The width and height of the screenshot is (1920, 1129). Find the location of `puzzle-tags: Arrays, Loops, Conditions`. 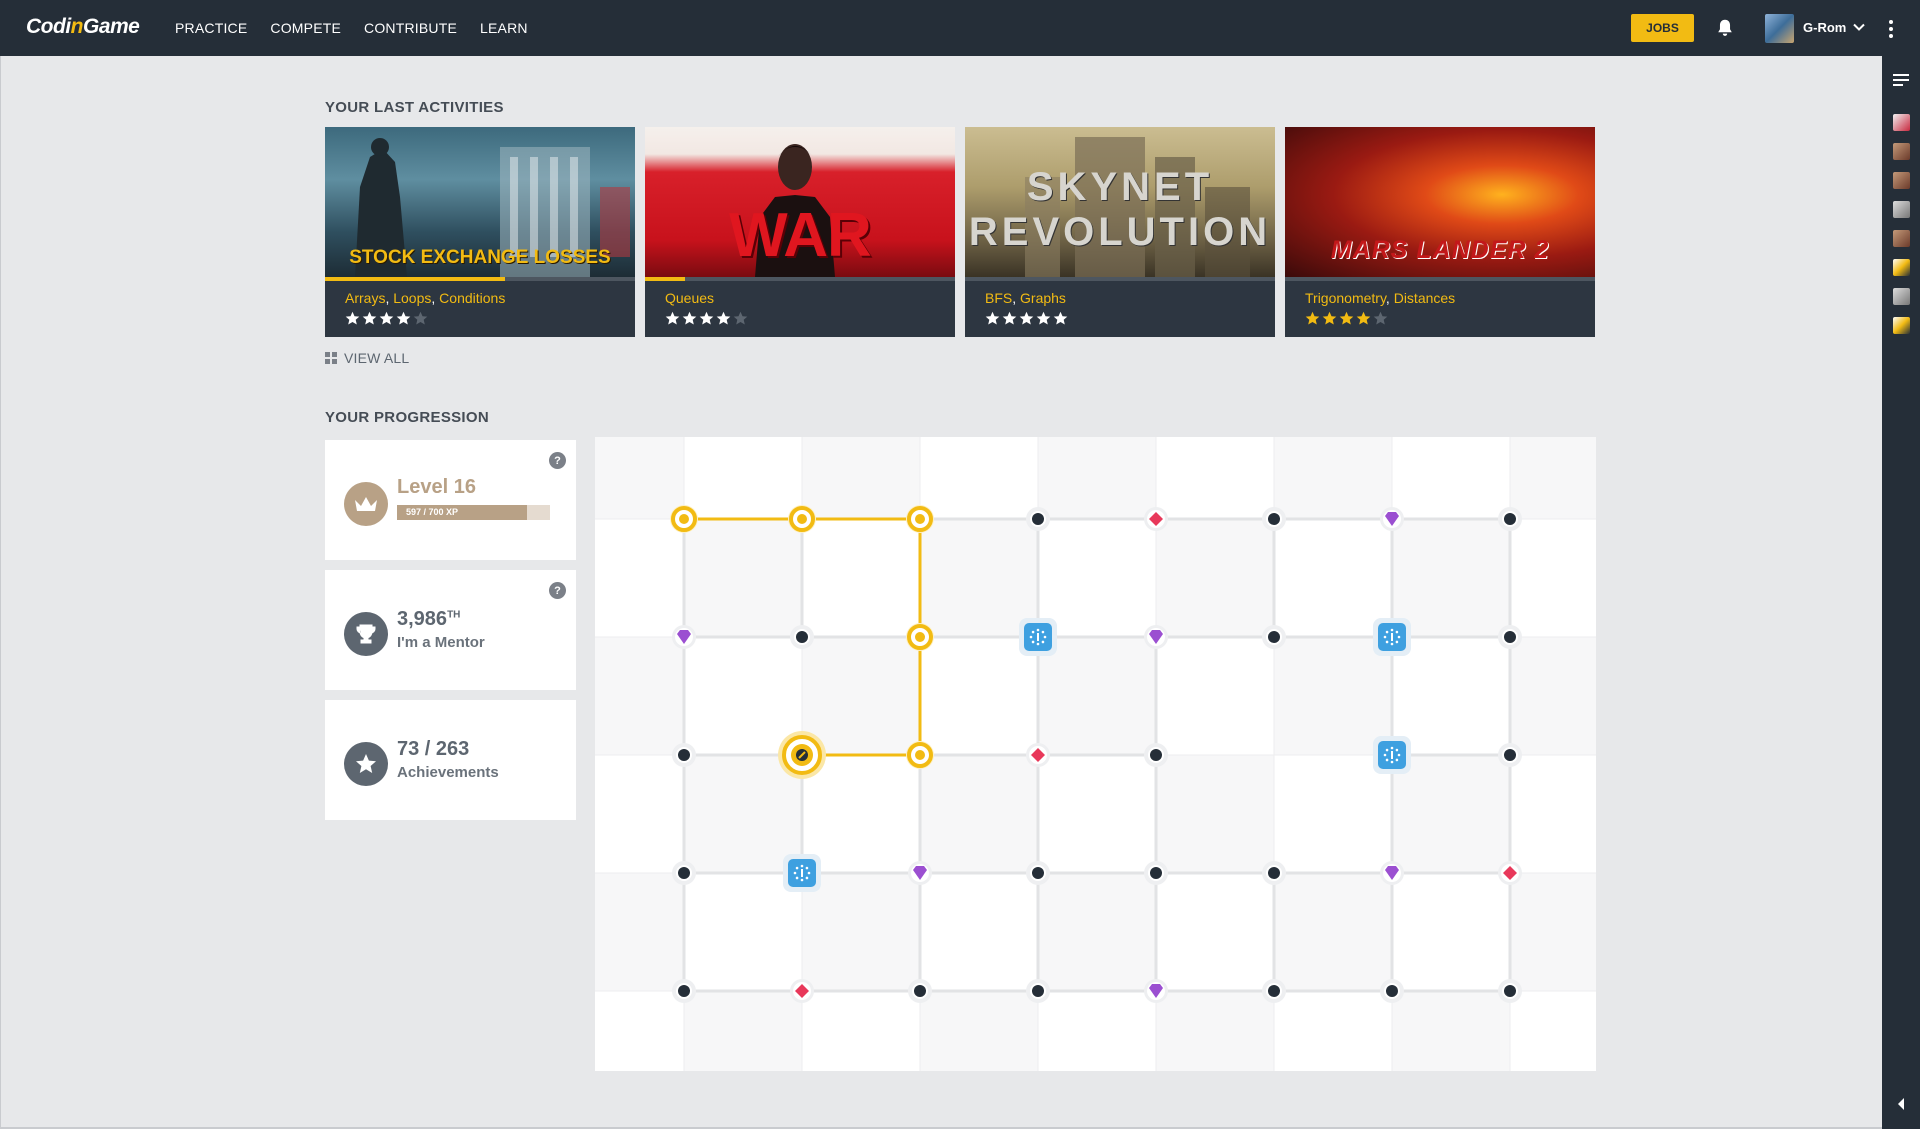

puzzle-tags: Arrays, Loops, Conditions is located at coordinates (425, 298).